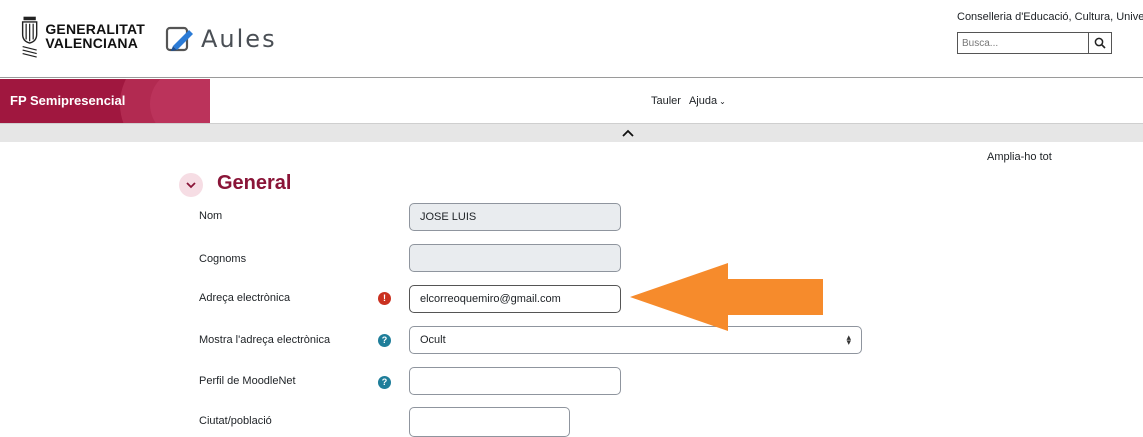  Describe the element at coordinates (68, 100) in the screenshot. I see `brand-label: FP Semipresencial` at that location.